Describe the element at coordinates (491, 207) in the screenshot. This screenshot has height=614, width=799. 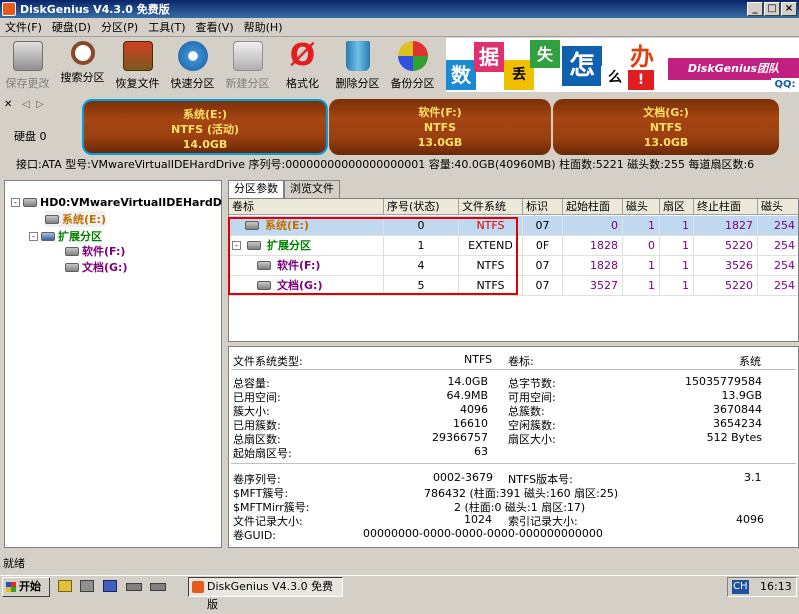
I see `col-header: 文件系统` at that location.